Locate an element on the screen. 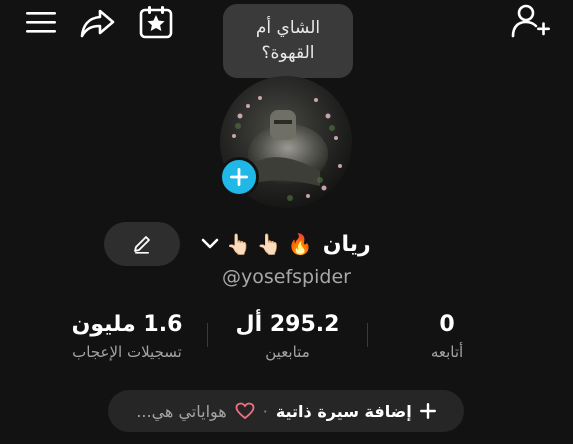 This screenshot has width=573, height=444. profile-name-row: 👆🏻 👆🏻 🔥 ريان is located at coordinates (285, 244).